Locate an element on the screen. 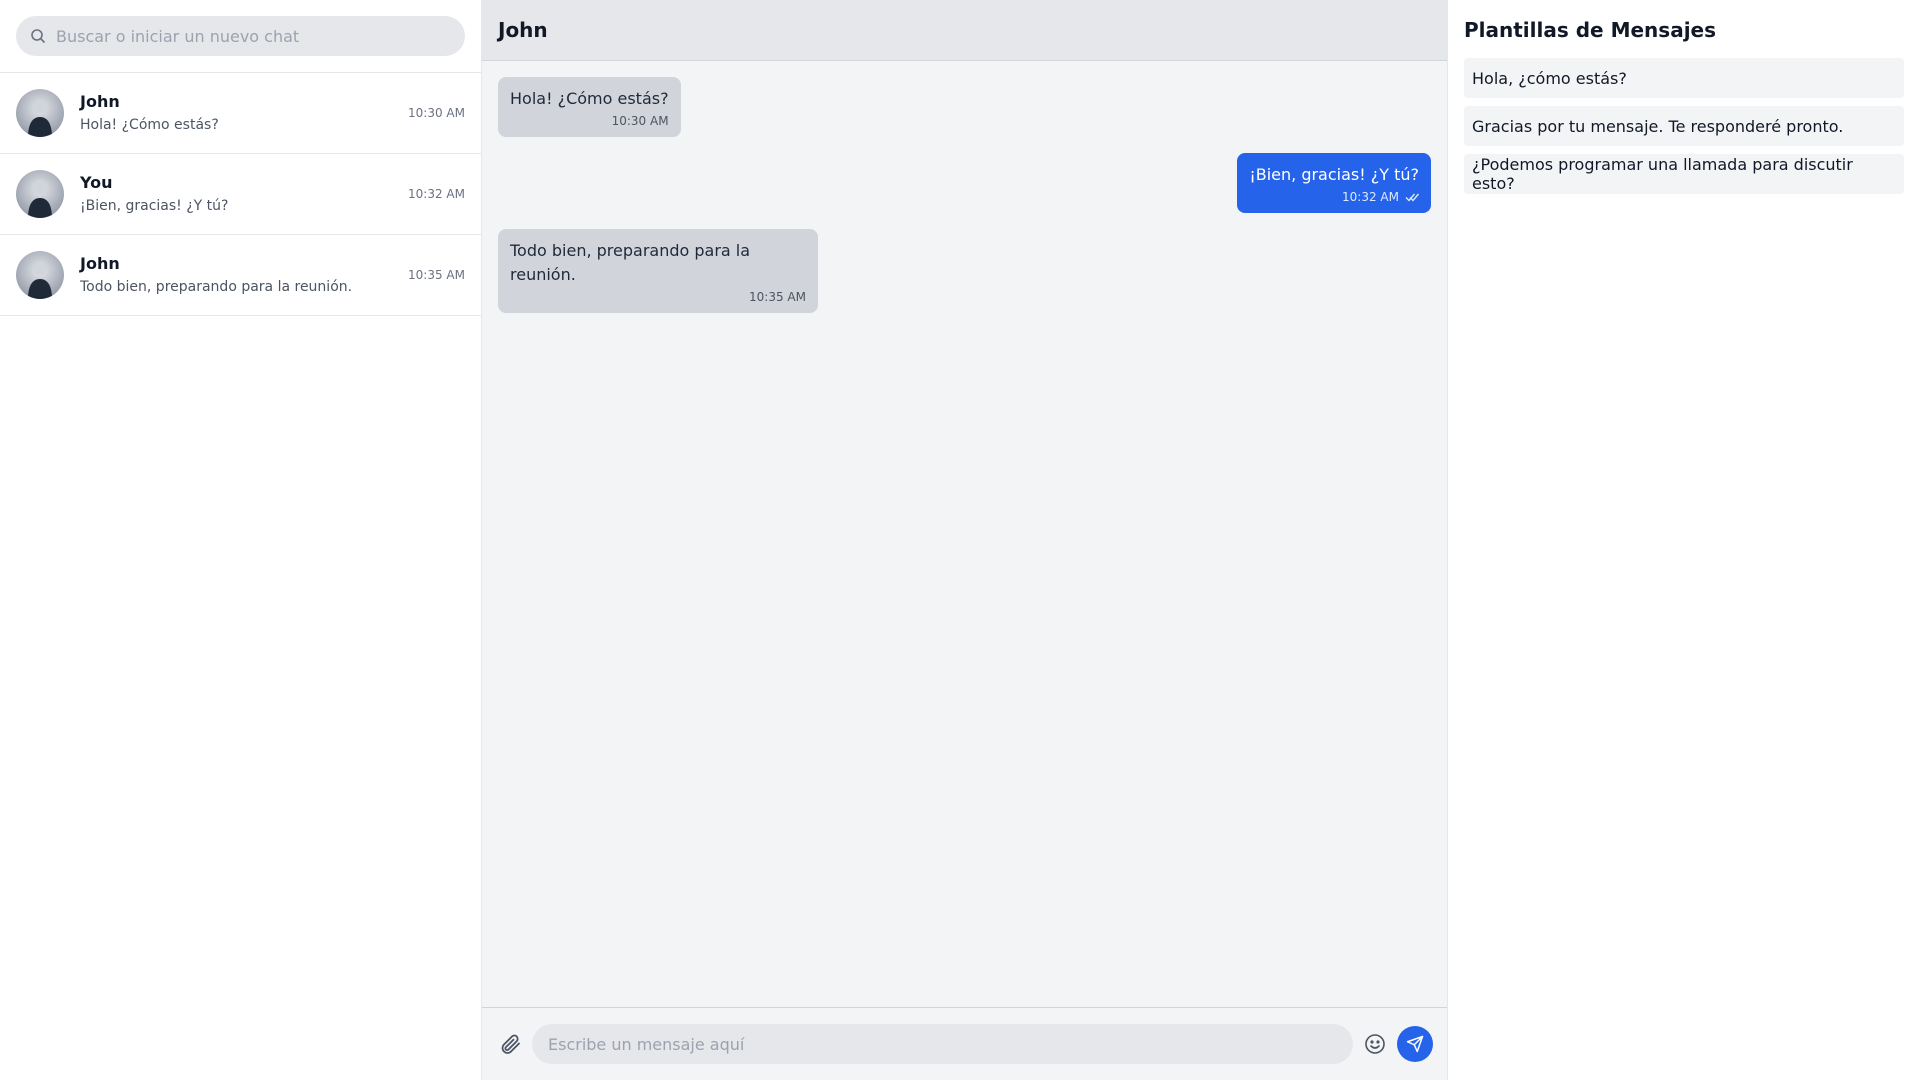  paperclip-icon is located at coordinates (510, 1044).